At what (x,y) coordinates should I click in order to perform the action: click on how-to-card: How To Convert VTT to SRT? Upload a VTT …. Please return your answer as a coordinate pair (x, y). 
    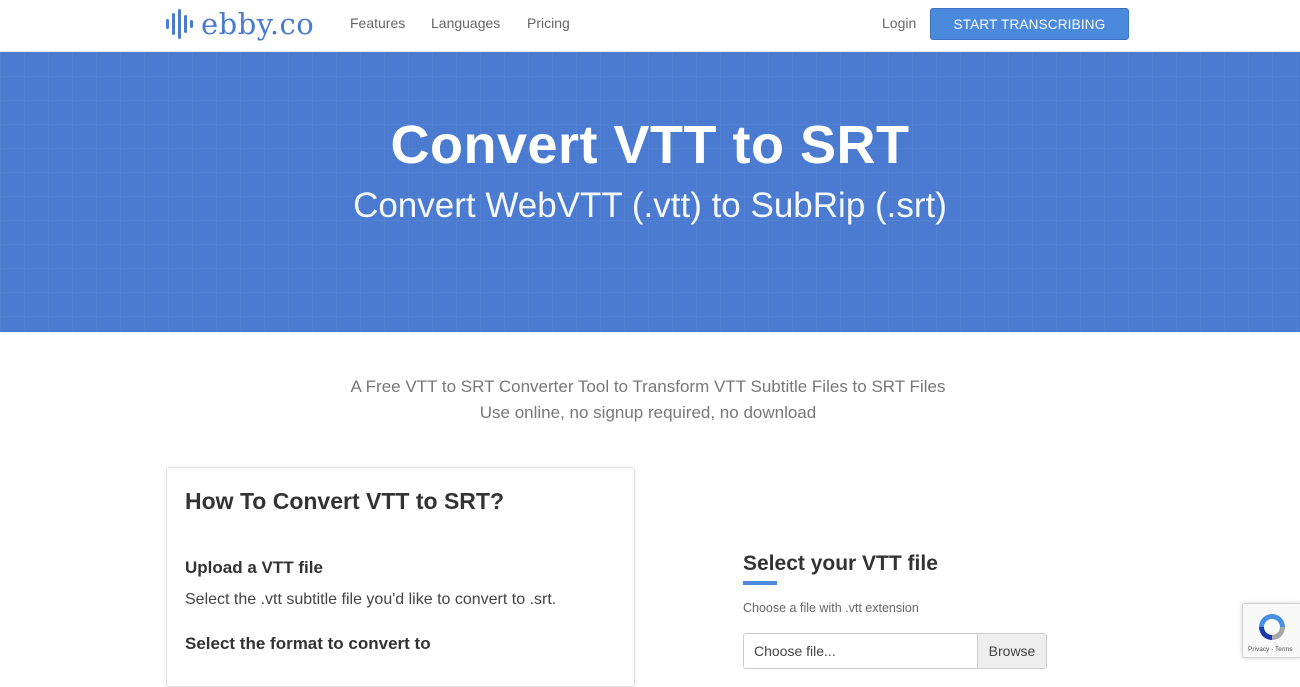
    Looking at the image, I should click on (400, 577).